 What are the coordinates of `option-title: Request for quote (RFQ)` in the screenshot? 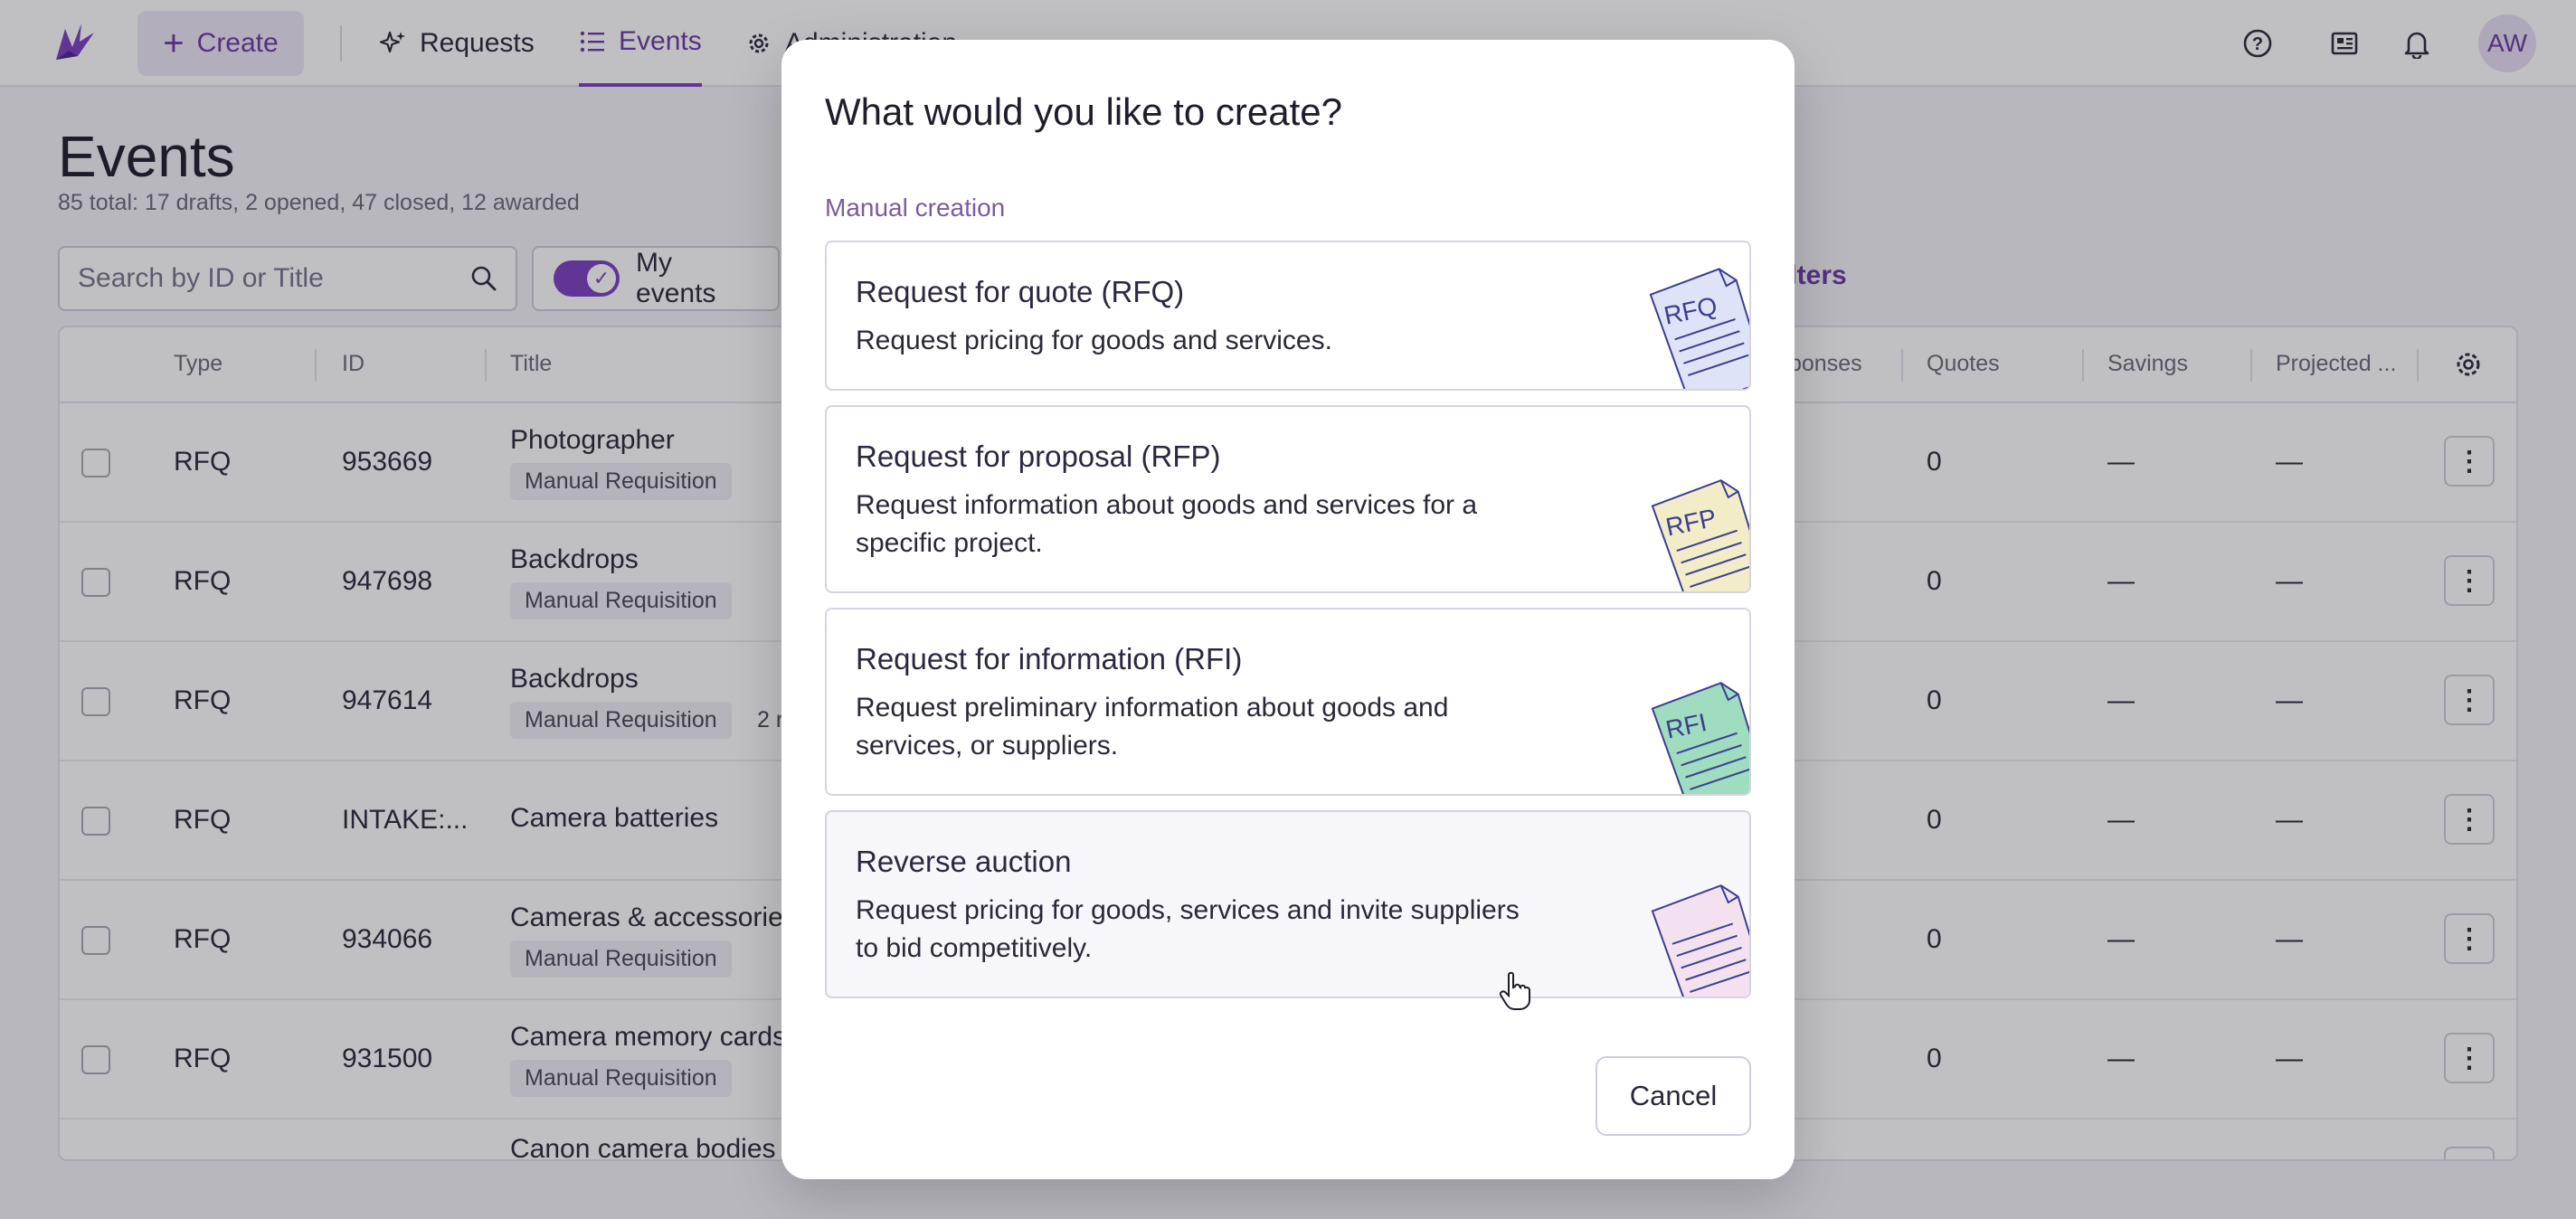 It's located at (1021, 291).